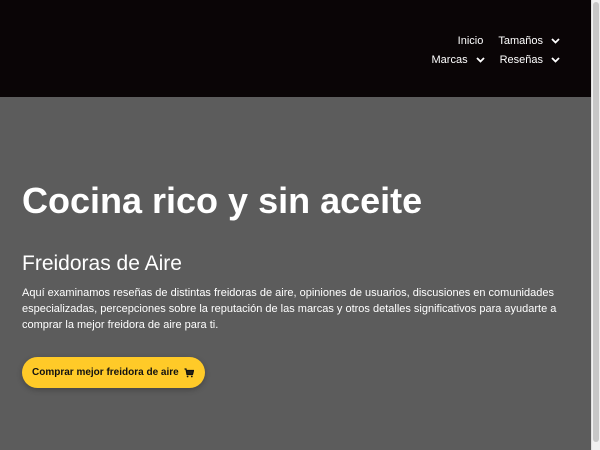 This screenshot has width=600, height=450. What do you see at coordinates (488, 59) in the screenshot?
I see `nav-row-2: Marcas Reseñas` at bounding box center [488, 59].